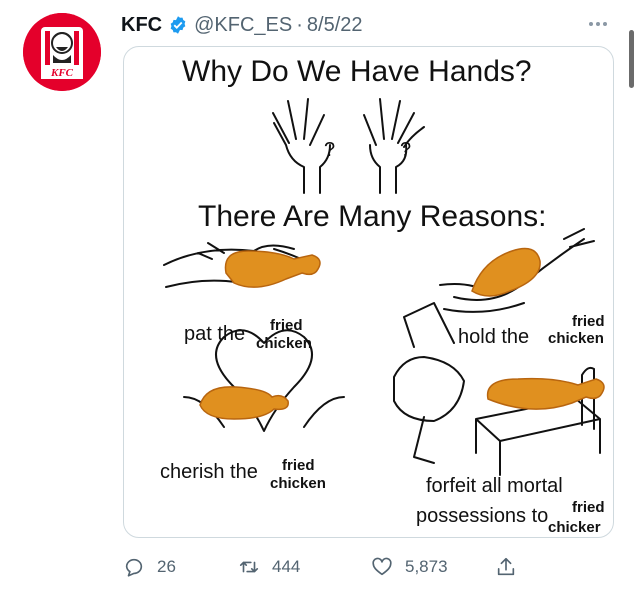 The height and width of the screenshot is (600, 640). What do you see at coordinates (286, 566) in the screenshot?
I see `retweet-count: 444` at bounding box center [286, 566].